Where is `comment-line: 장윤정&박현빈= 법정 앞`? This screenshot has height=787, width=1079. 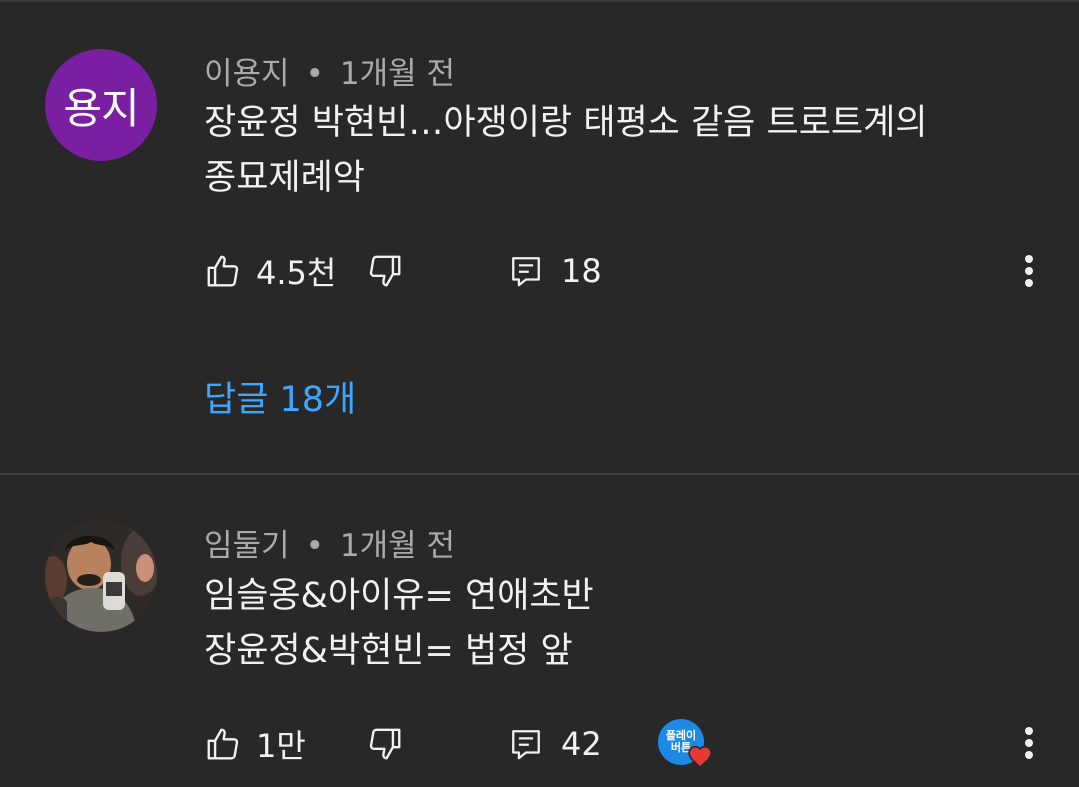 comment-line: 장윤정&박현빈= 법정 앞 is located at coordinates (388, 651).